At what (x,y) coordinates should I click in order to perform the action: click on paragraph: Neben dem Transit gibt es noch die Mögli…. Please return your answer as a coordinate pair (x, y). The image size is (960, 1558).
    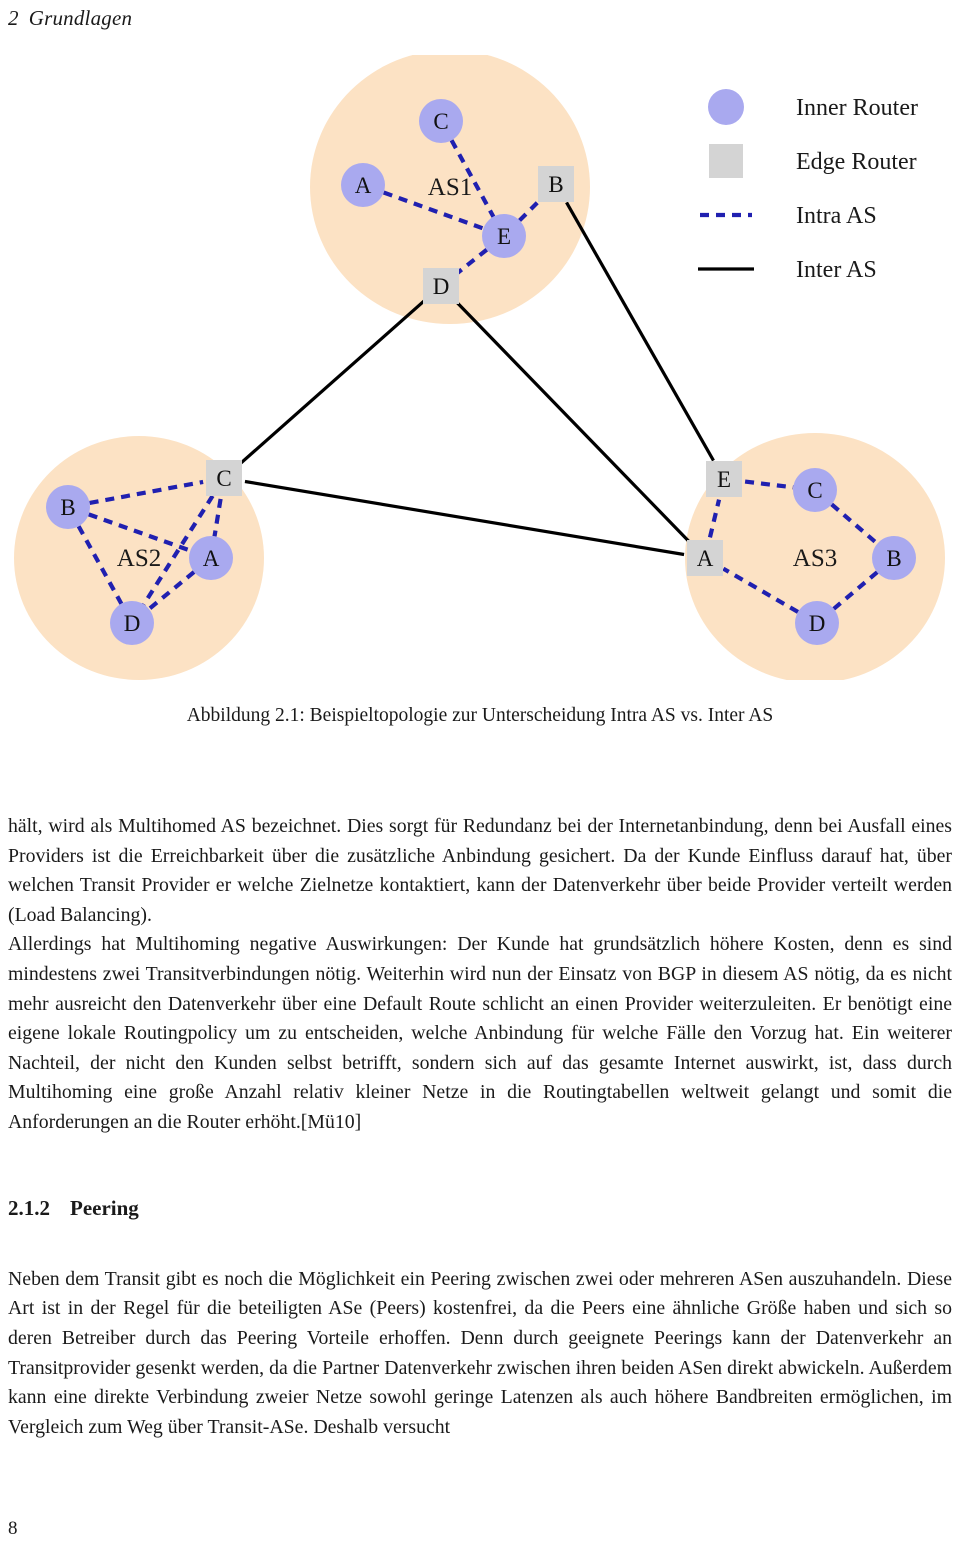
    Looking at the image, I should click on (480, 1352).